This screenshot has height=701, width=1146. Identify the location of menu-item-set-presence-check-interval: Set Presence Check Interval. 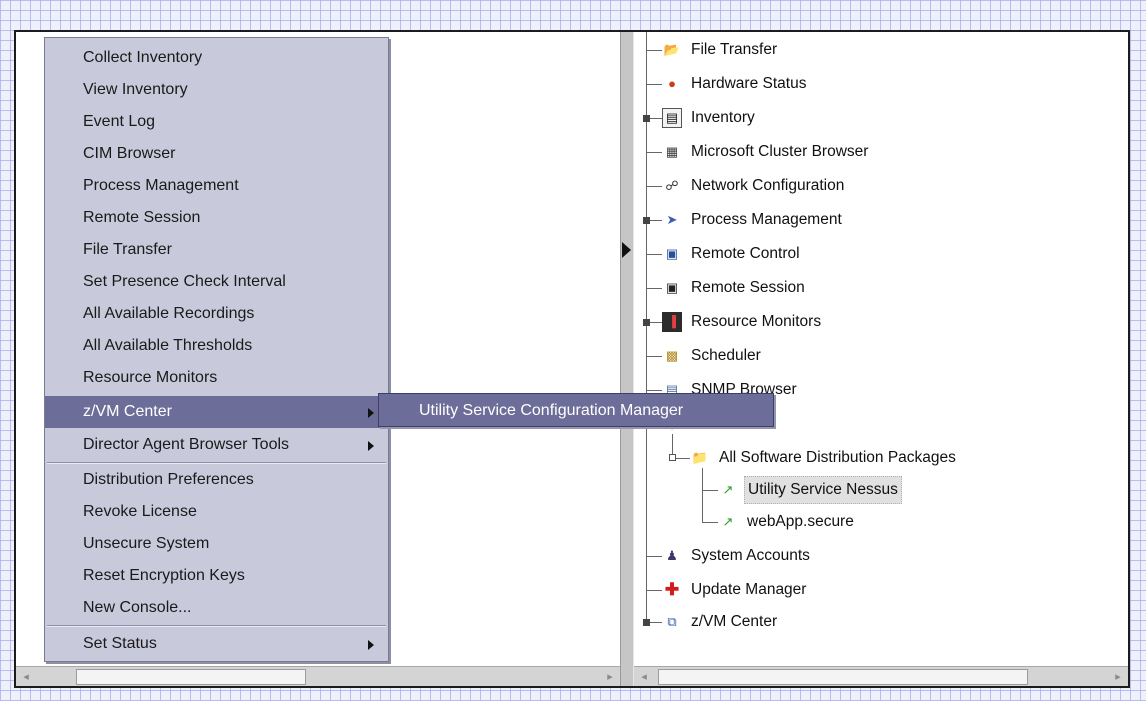
(216, 282).